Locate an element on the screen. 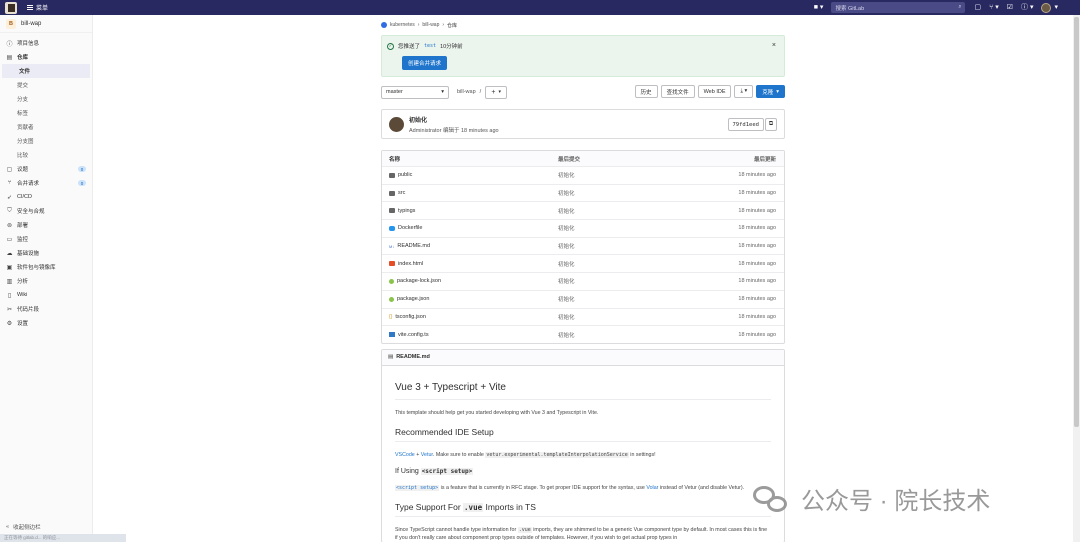 The width and height of the screenshot is (1080, 542). close-icon: × is located at coordinates (774, 45).